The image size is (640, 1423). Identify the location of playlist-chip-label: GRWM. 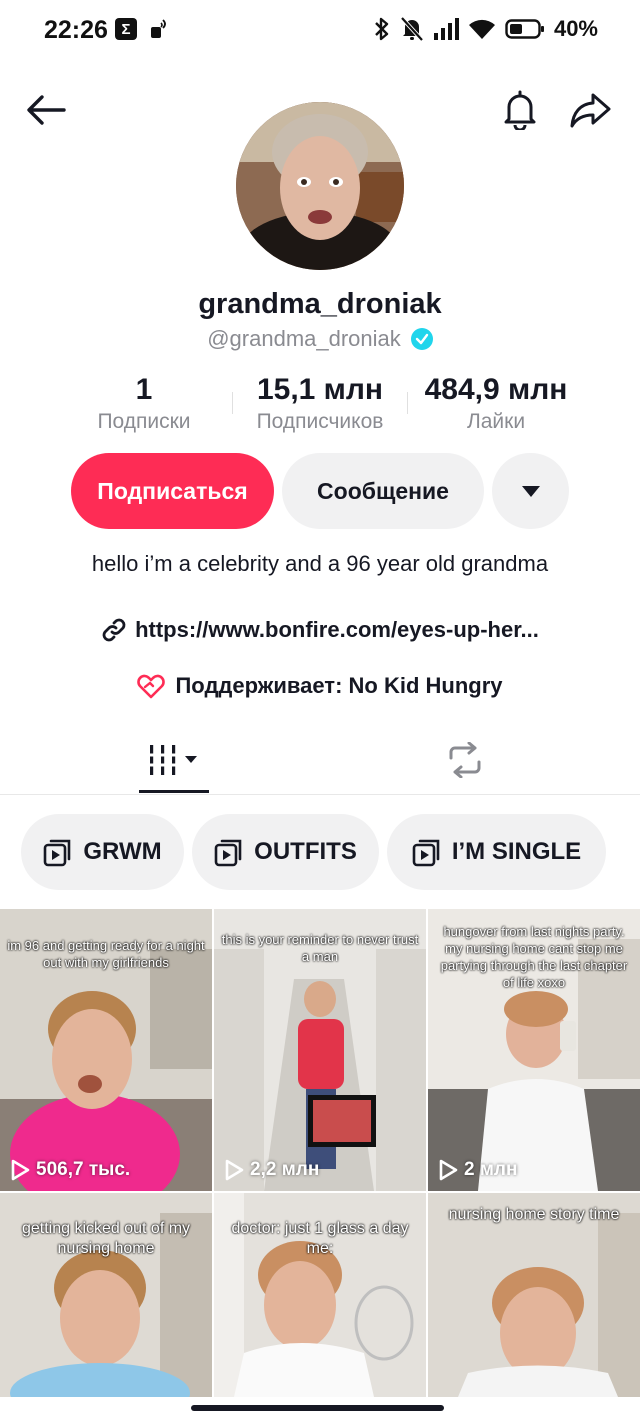
(122, 851).